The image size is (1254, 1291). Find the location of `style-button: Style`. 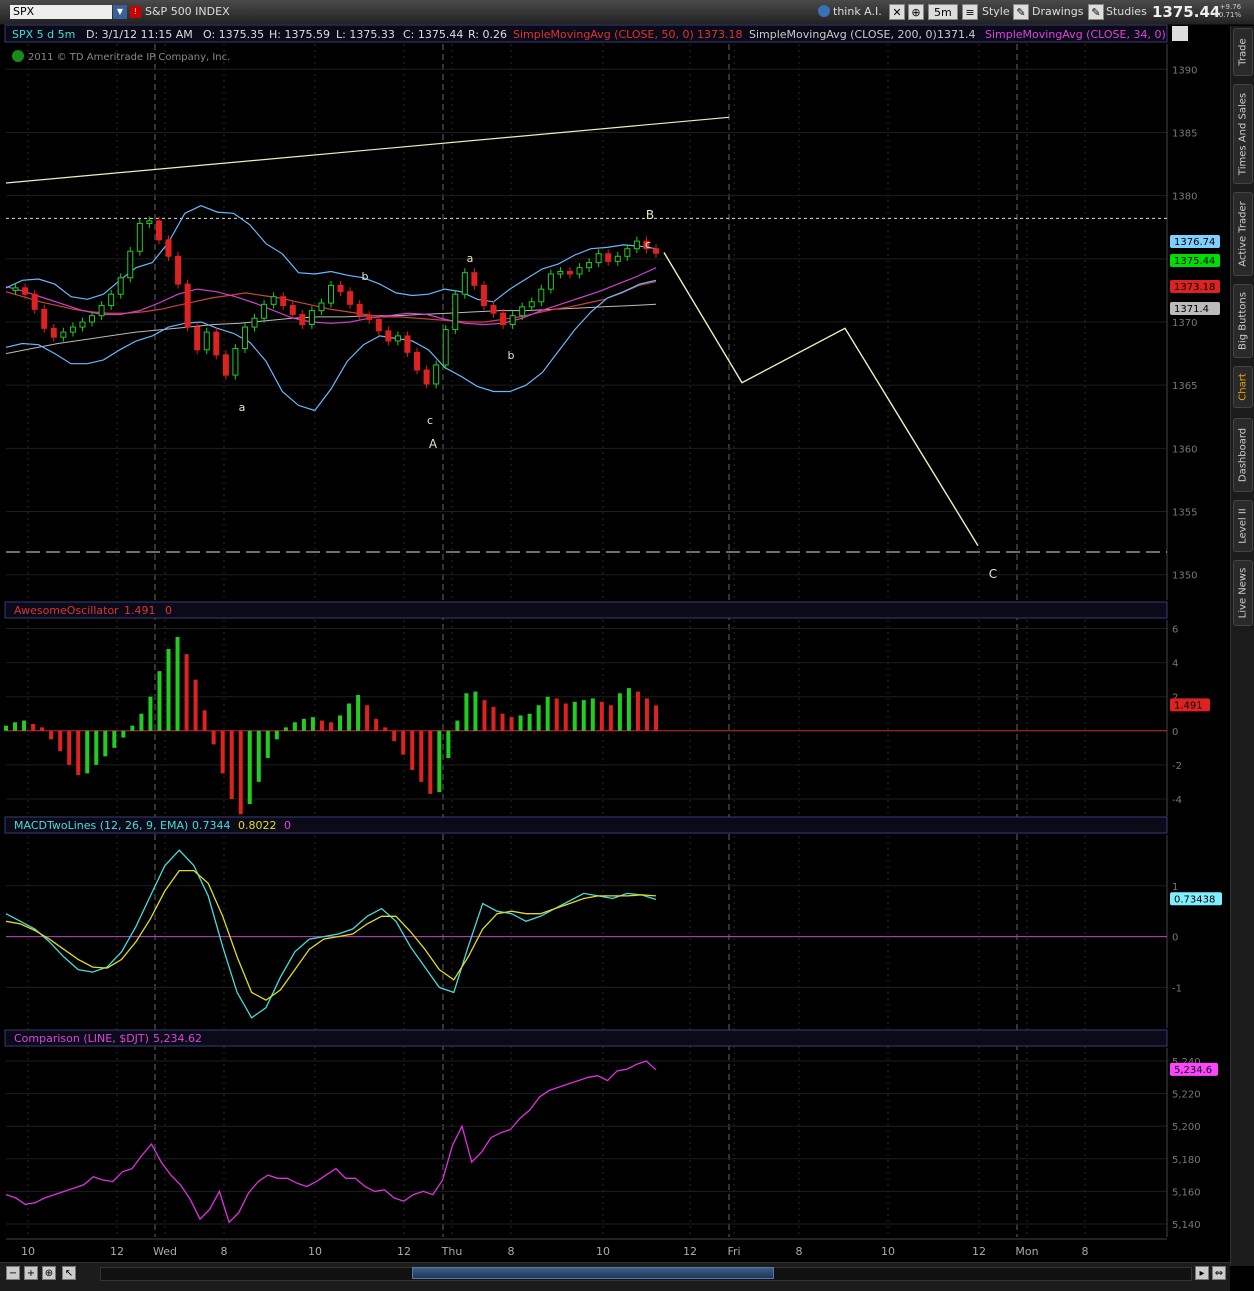

style-button: Style is located at coordinates (996, 12).